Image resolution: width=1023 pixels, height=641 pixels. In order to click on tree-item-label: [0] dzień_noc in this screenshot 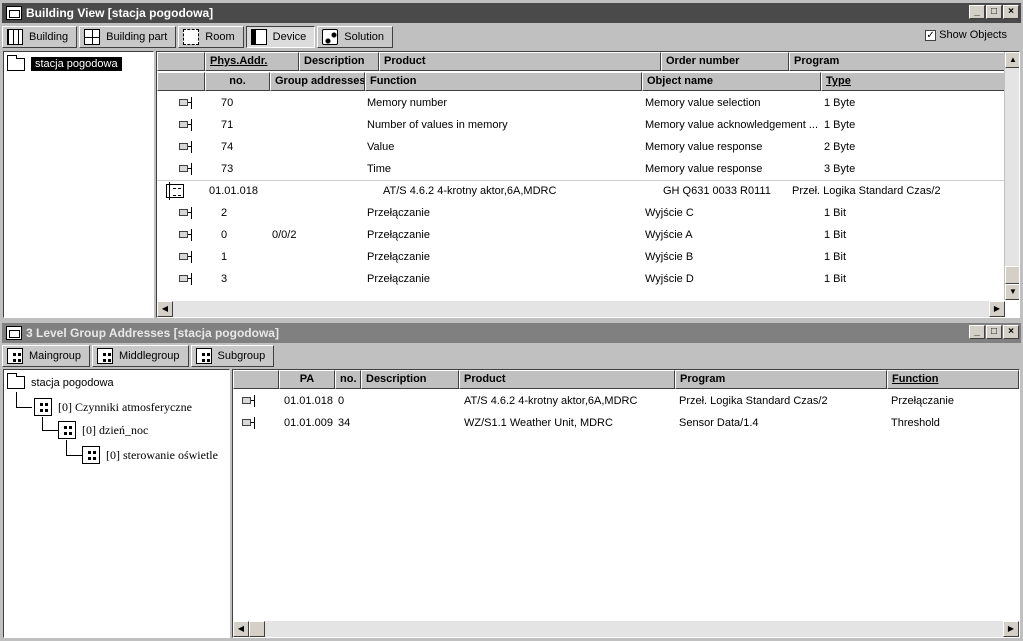, I will do `click(115, 429)`.